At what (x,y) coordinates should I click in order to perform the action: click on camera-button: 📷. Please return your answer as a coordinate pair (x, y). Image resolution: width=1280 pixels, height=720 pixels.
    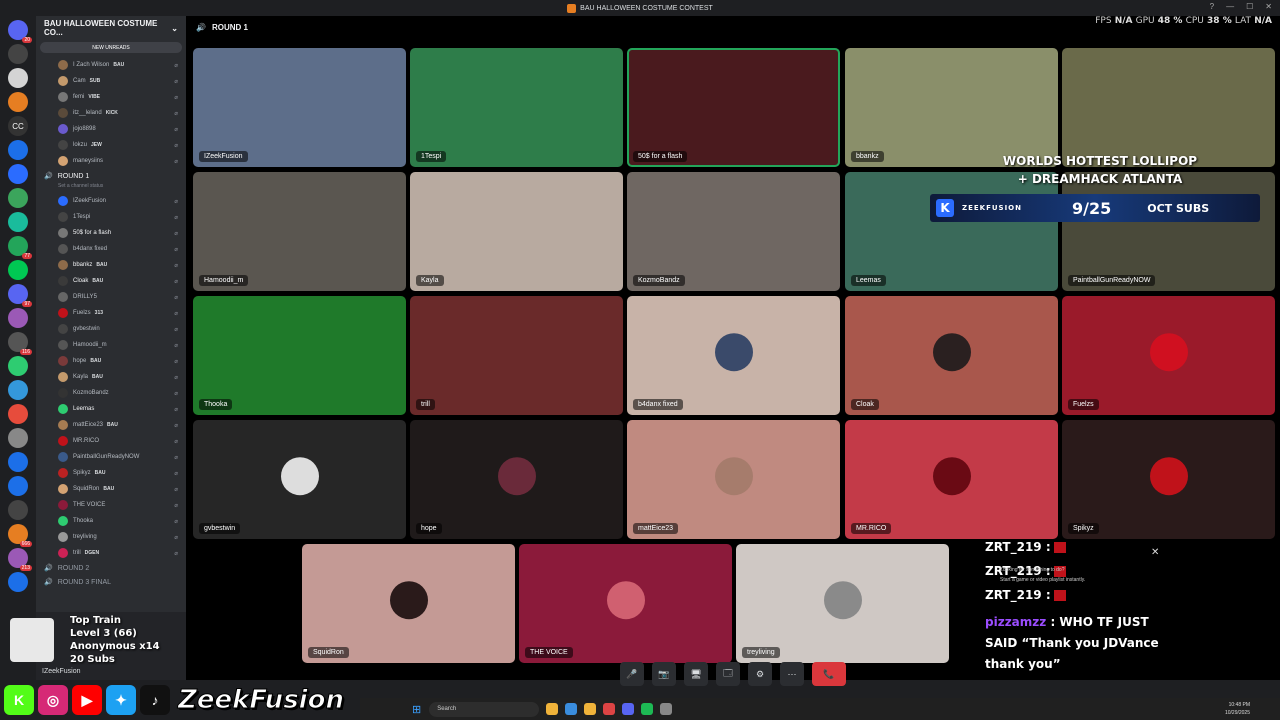
    Looking at the image, I should click on (664, 674).